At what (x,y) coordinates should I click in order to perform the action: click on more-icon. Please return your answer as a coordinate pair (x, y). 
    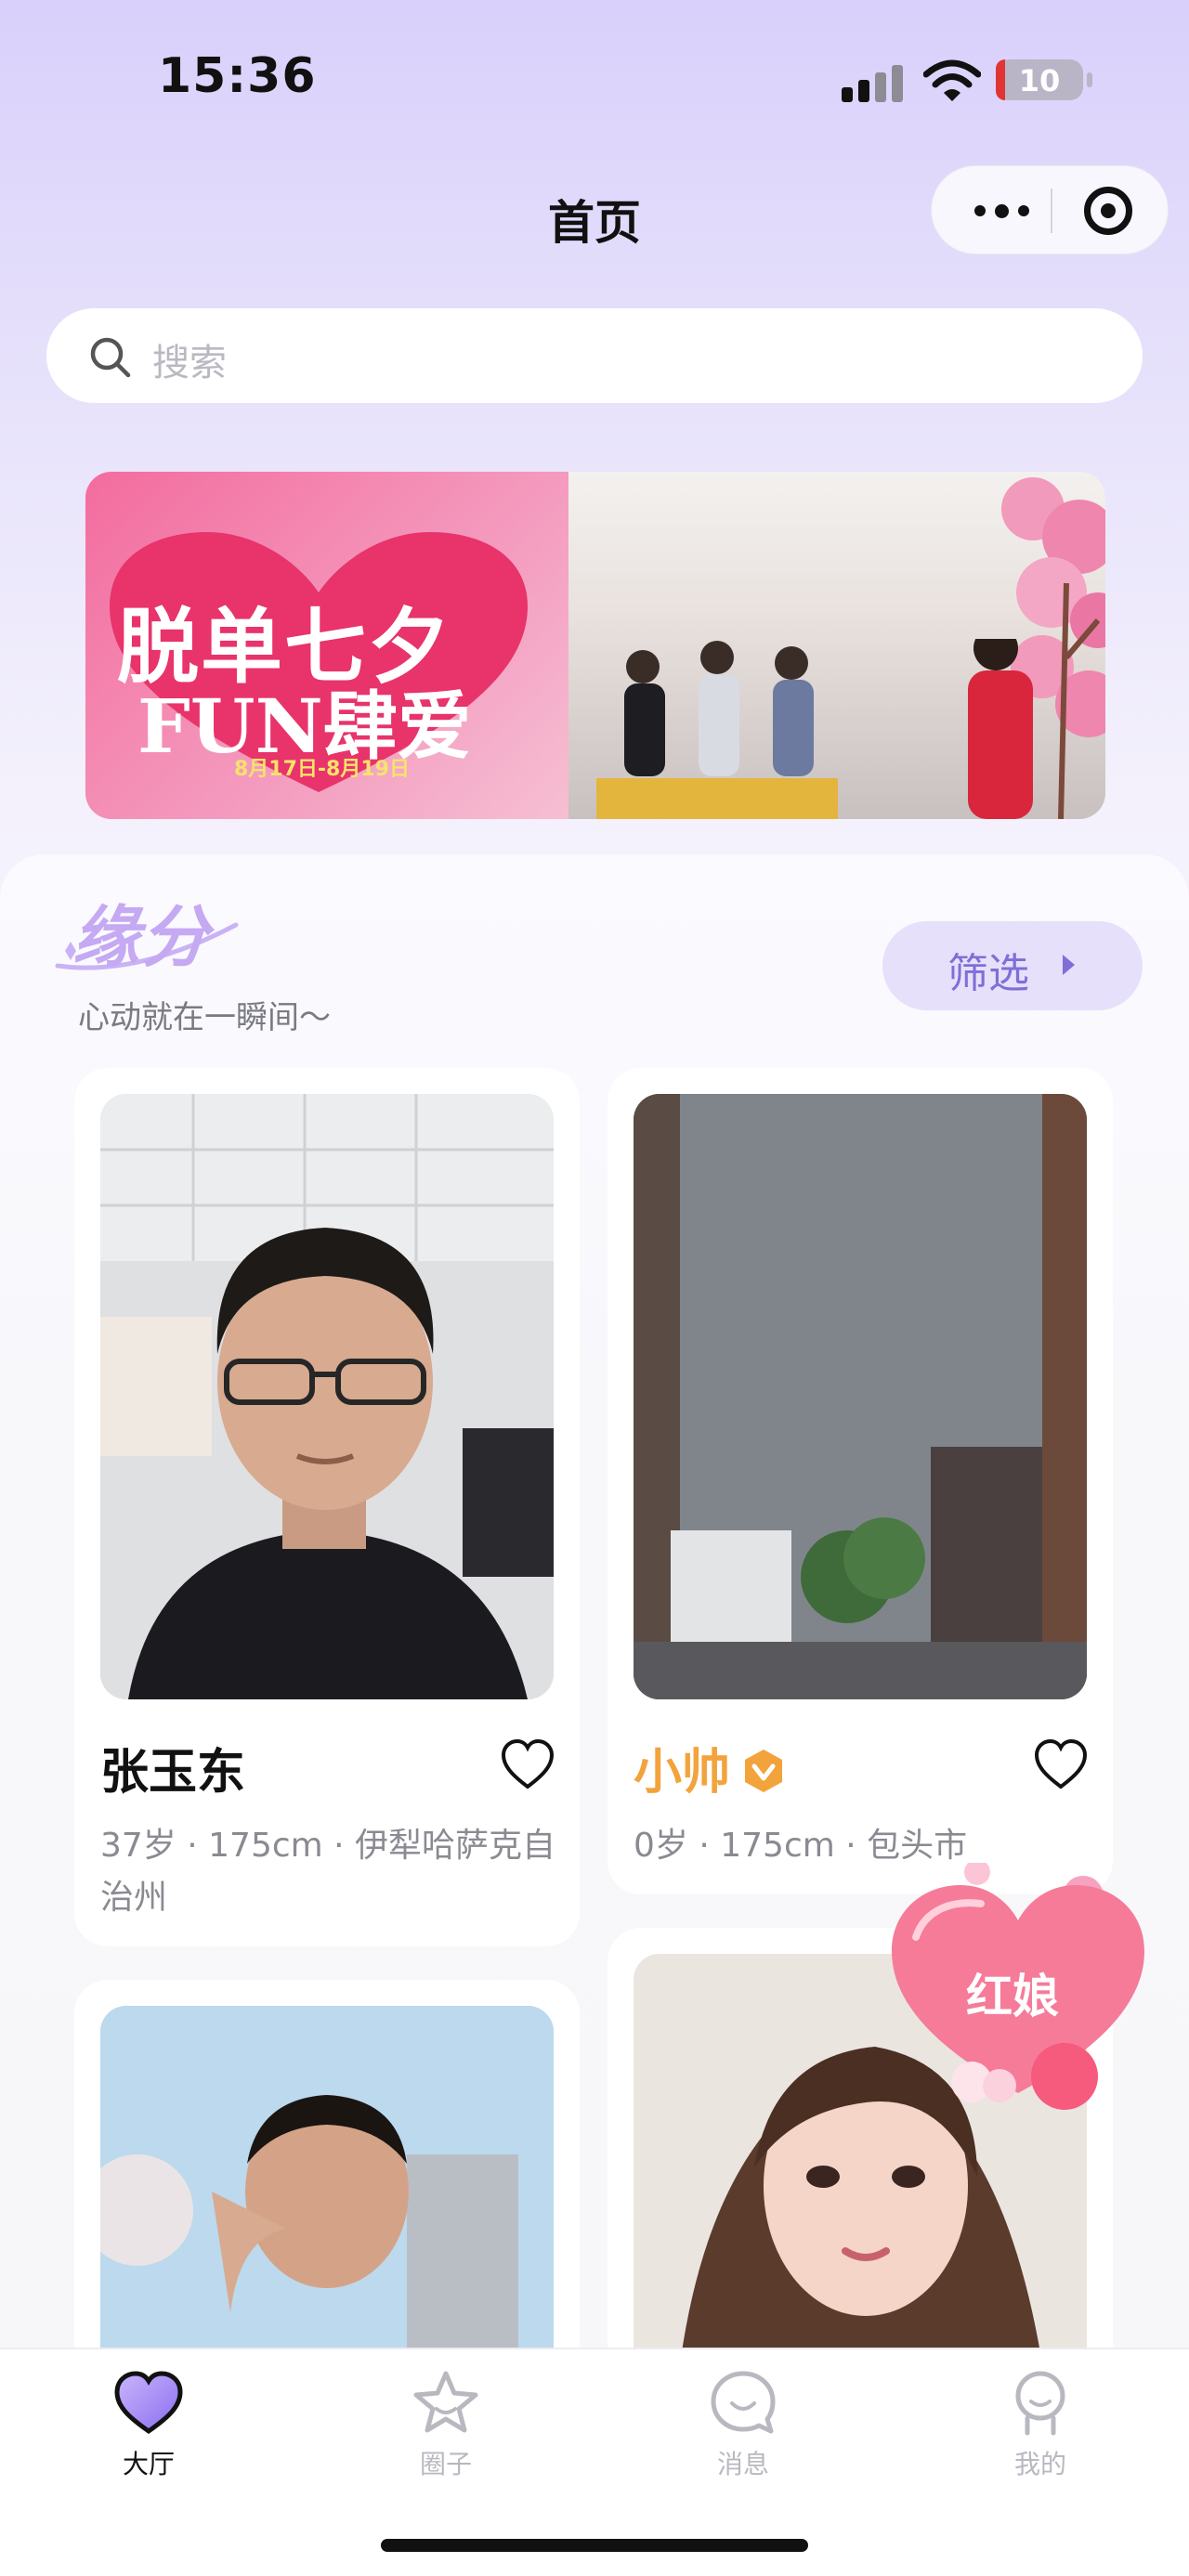
    Looking at the image, I should click on (1002, 210).